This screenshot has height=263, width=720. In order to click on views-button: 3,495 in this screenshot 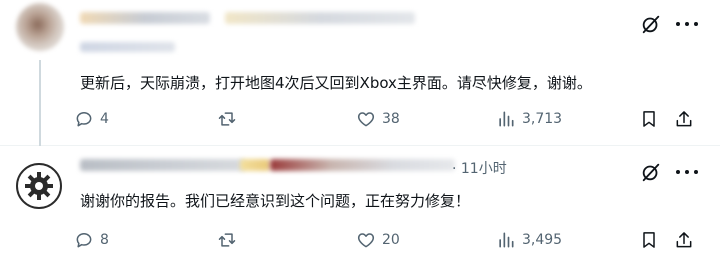, I will do `click(529, 240)`.